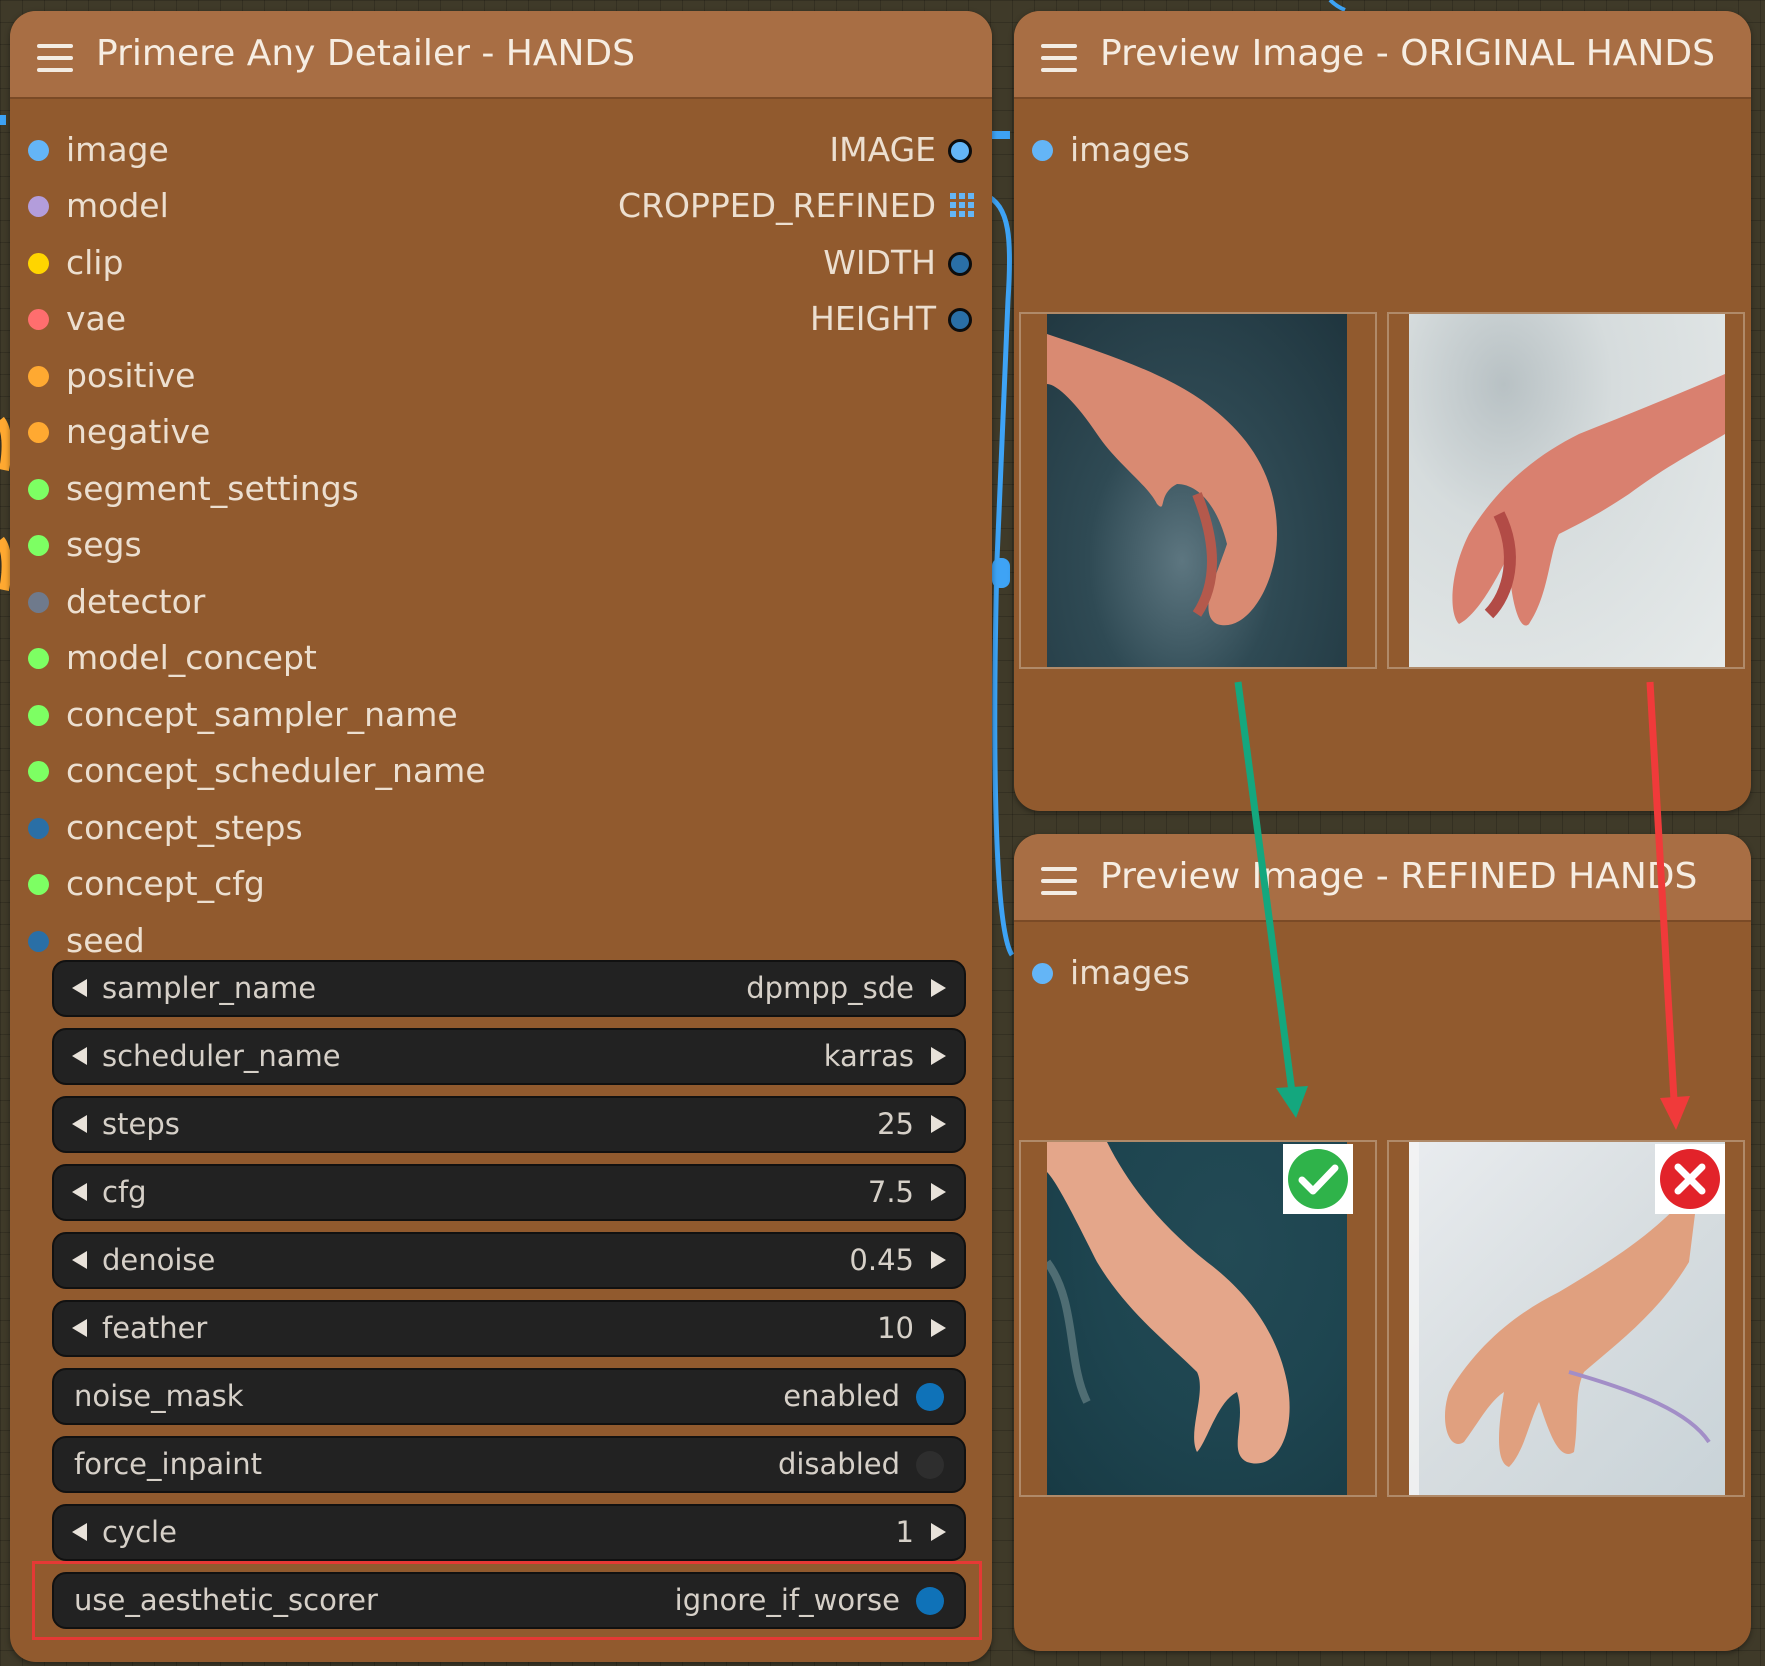 This screenshot has width=1765, height=1666. What do you see at coordinates (98, 150) in the screenshot?
I see `input-slot-image: image` at bounding box center [98, 150].